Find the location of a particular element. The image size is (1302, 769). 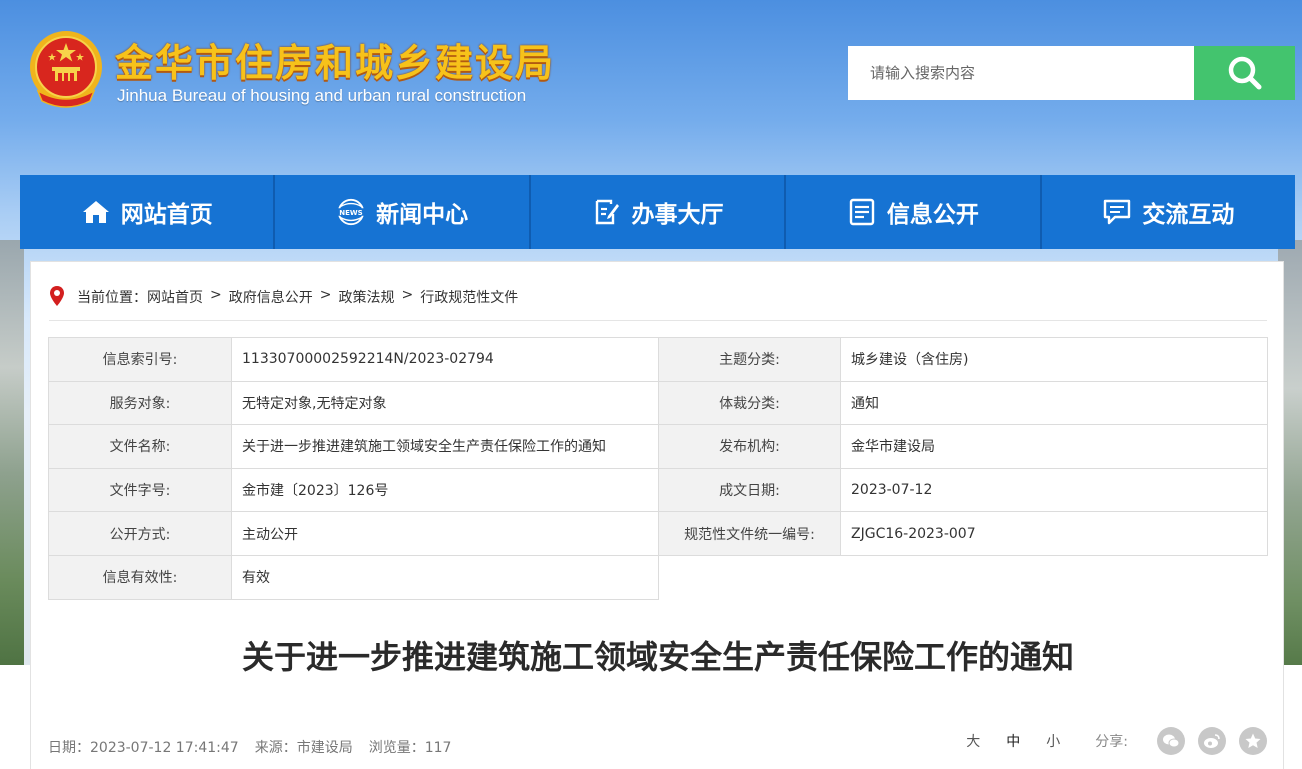

search-button is located at coordinates (1244, 73).